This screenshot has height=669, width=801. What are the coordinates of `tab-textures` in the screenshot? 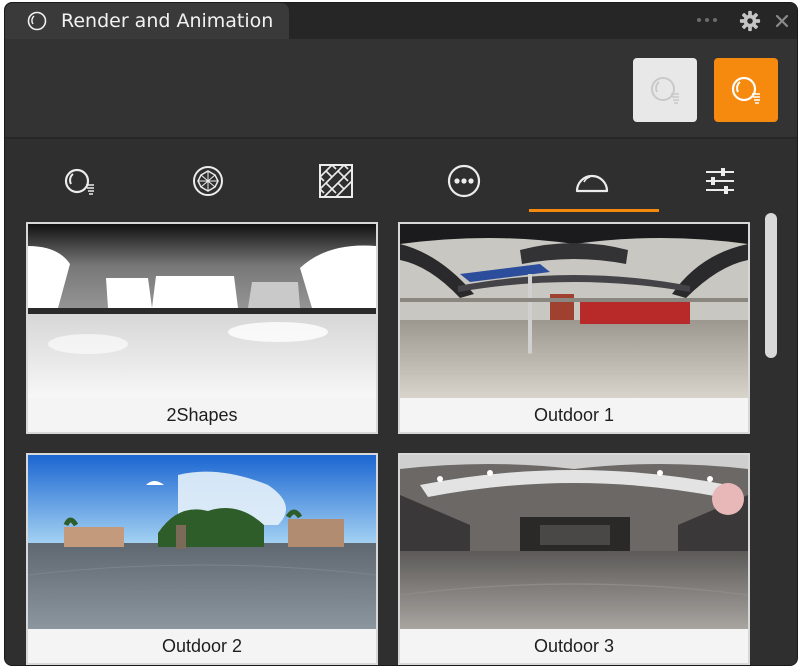 It's located at (336, 177).